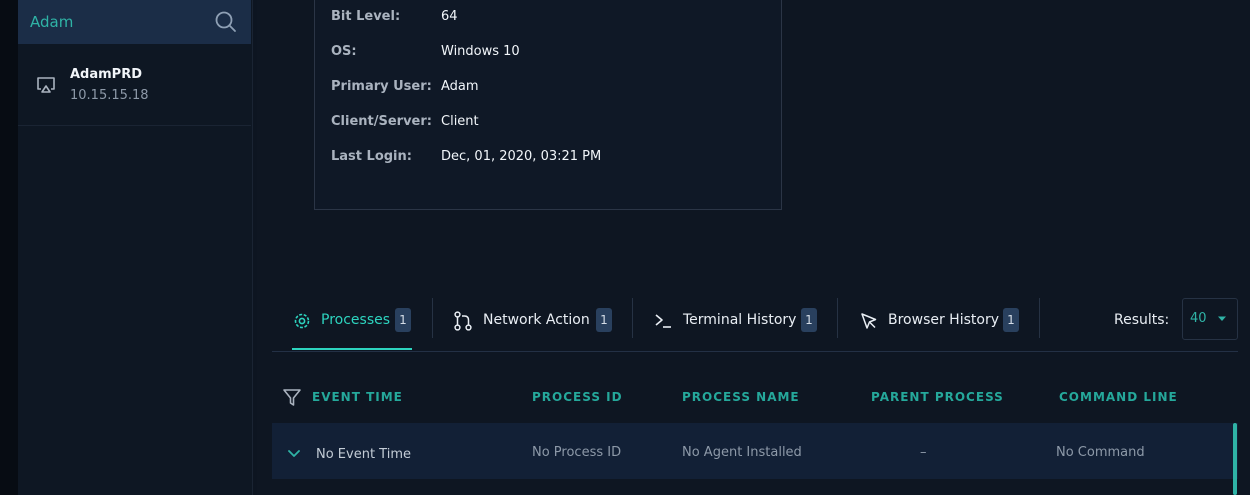 The height and width of the screenshot is (495, 1250). I want to click on results-value: 40, so click(1198, 318).